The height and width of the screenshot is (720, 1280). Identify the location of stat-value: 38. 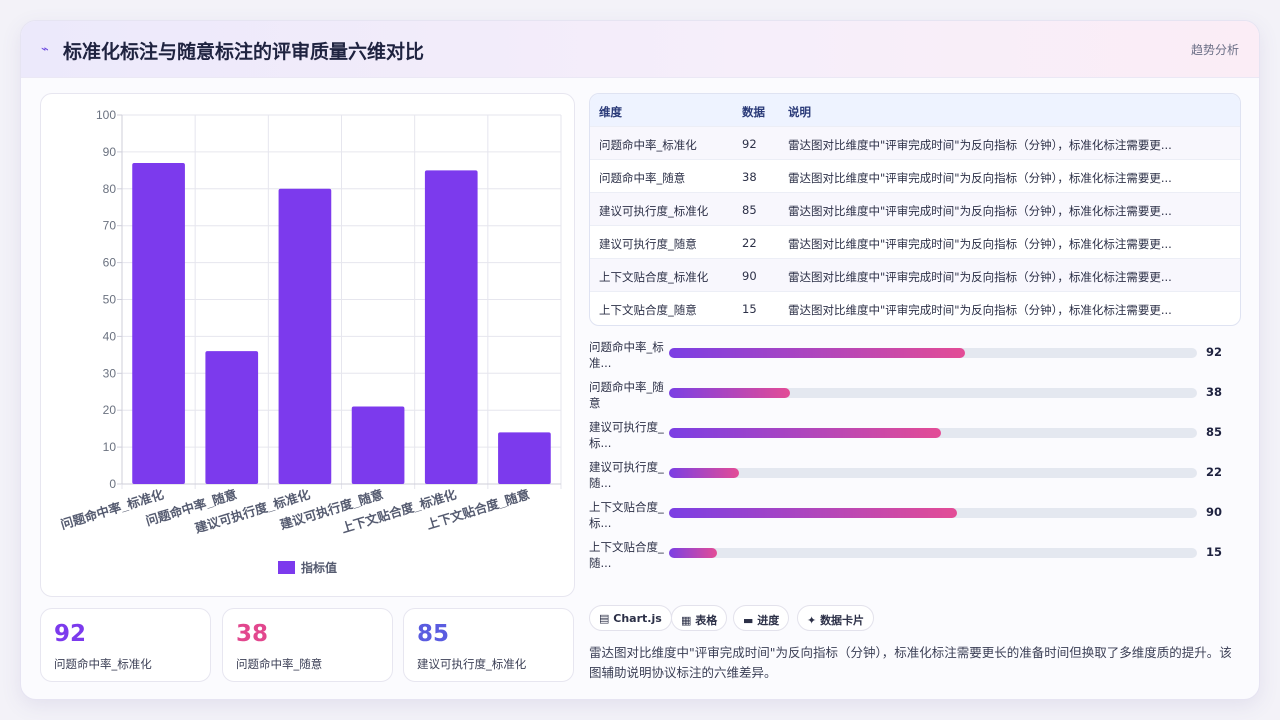
(252, 634).